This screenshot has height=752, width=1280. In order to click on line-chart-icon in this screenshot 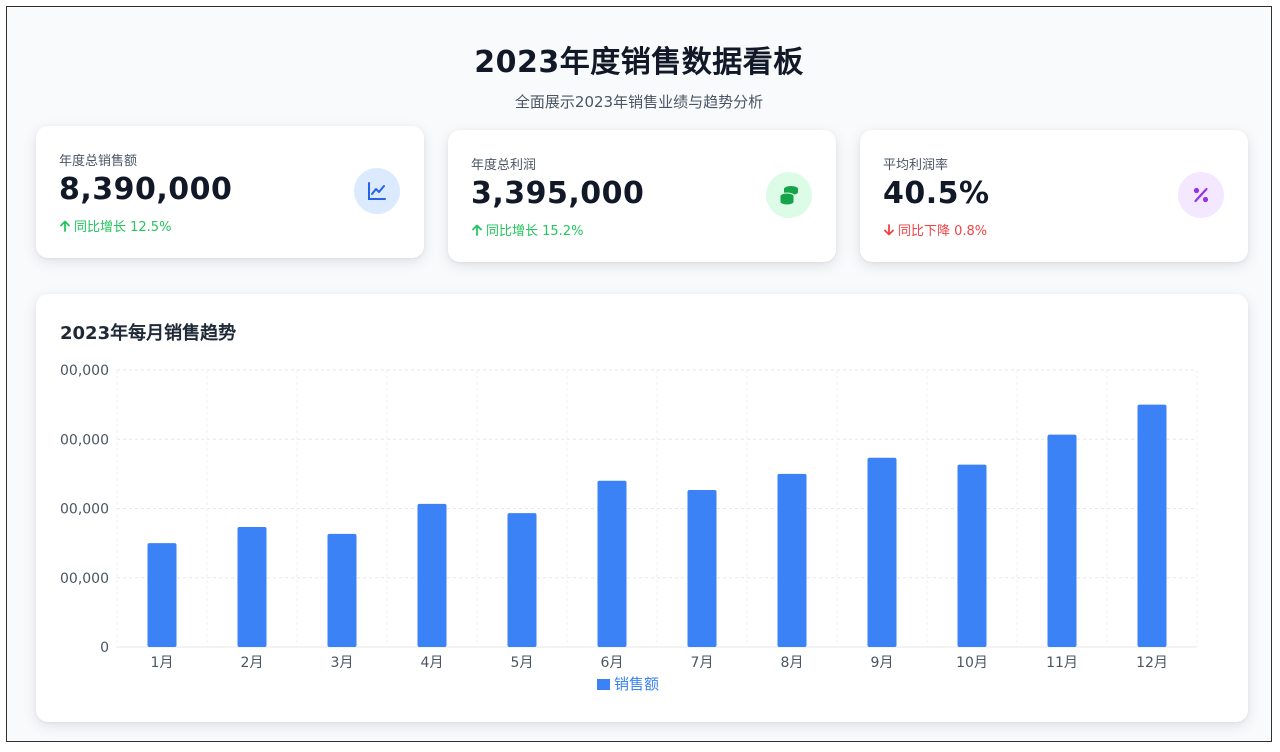, I will do `click(377, 191)`.